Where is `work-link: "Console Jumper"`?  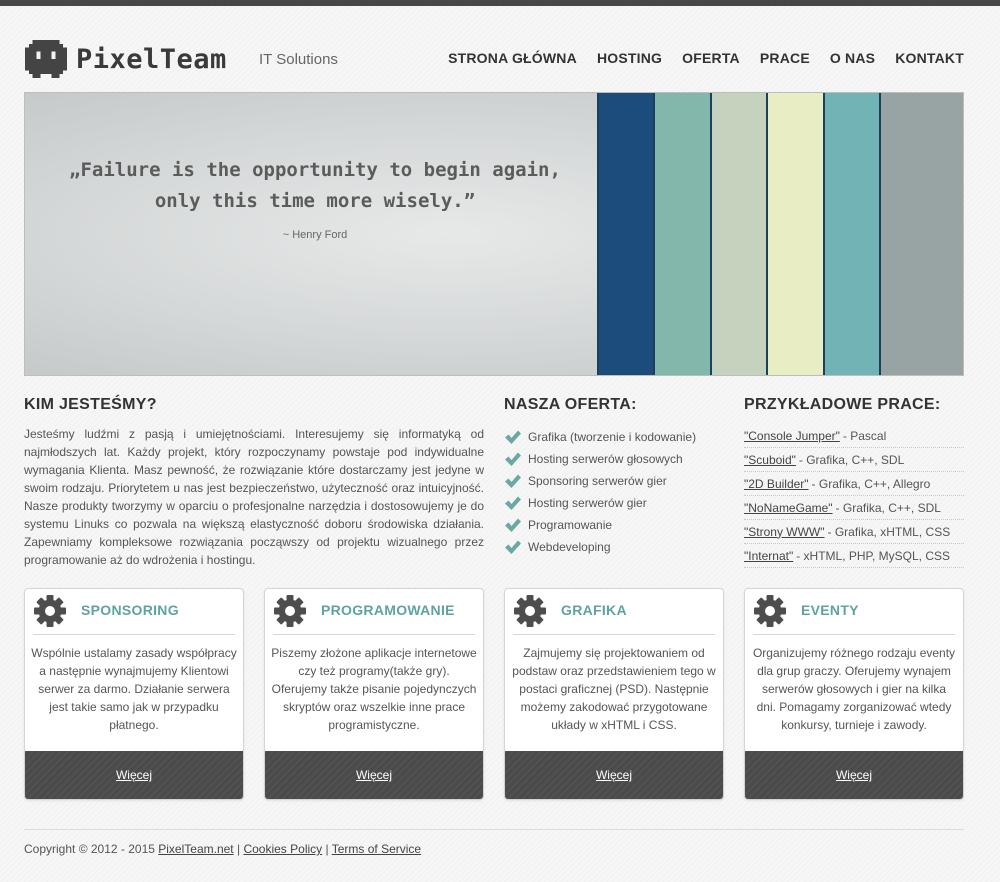
work-link: "Console Jumper" is located at coordinates (792, 436).